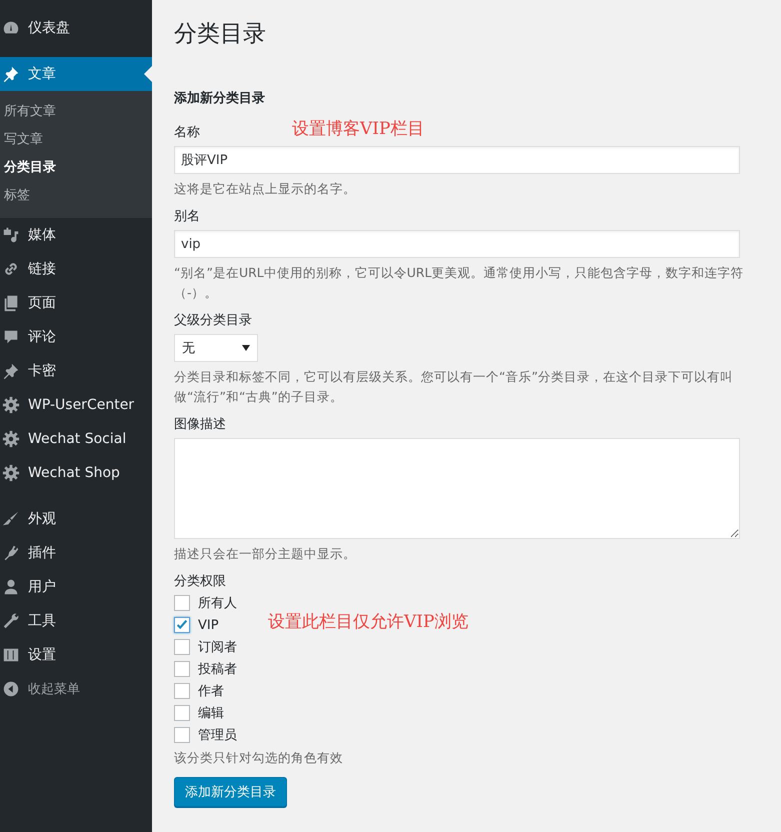 The image size is (781, 832). Describe the element at coordinates (76, 269) in the screenshot. I see `menu-item: 链接` at that location.